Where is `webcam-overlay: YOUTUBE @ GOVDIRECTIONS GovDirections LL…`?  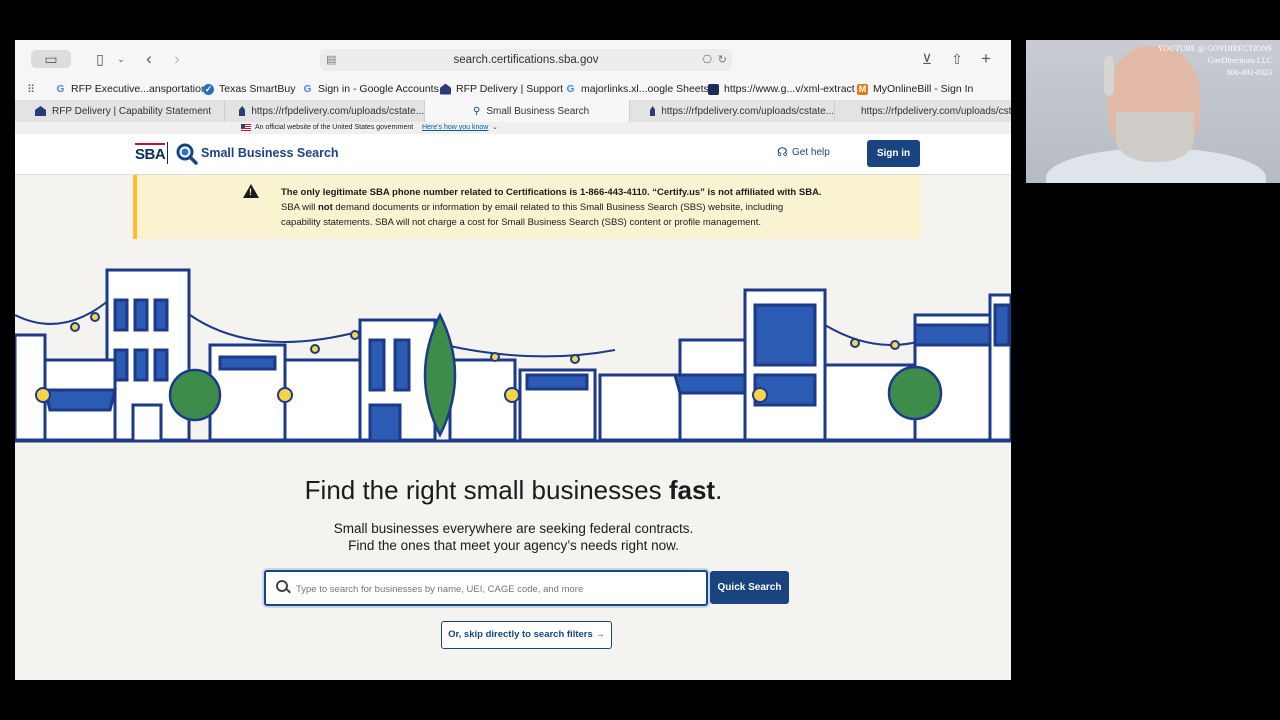 webcam-overlay: YOUTUBE @ GOVDIRECTIONS GovDirections LL… is located at coordinates (1153, 111).